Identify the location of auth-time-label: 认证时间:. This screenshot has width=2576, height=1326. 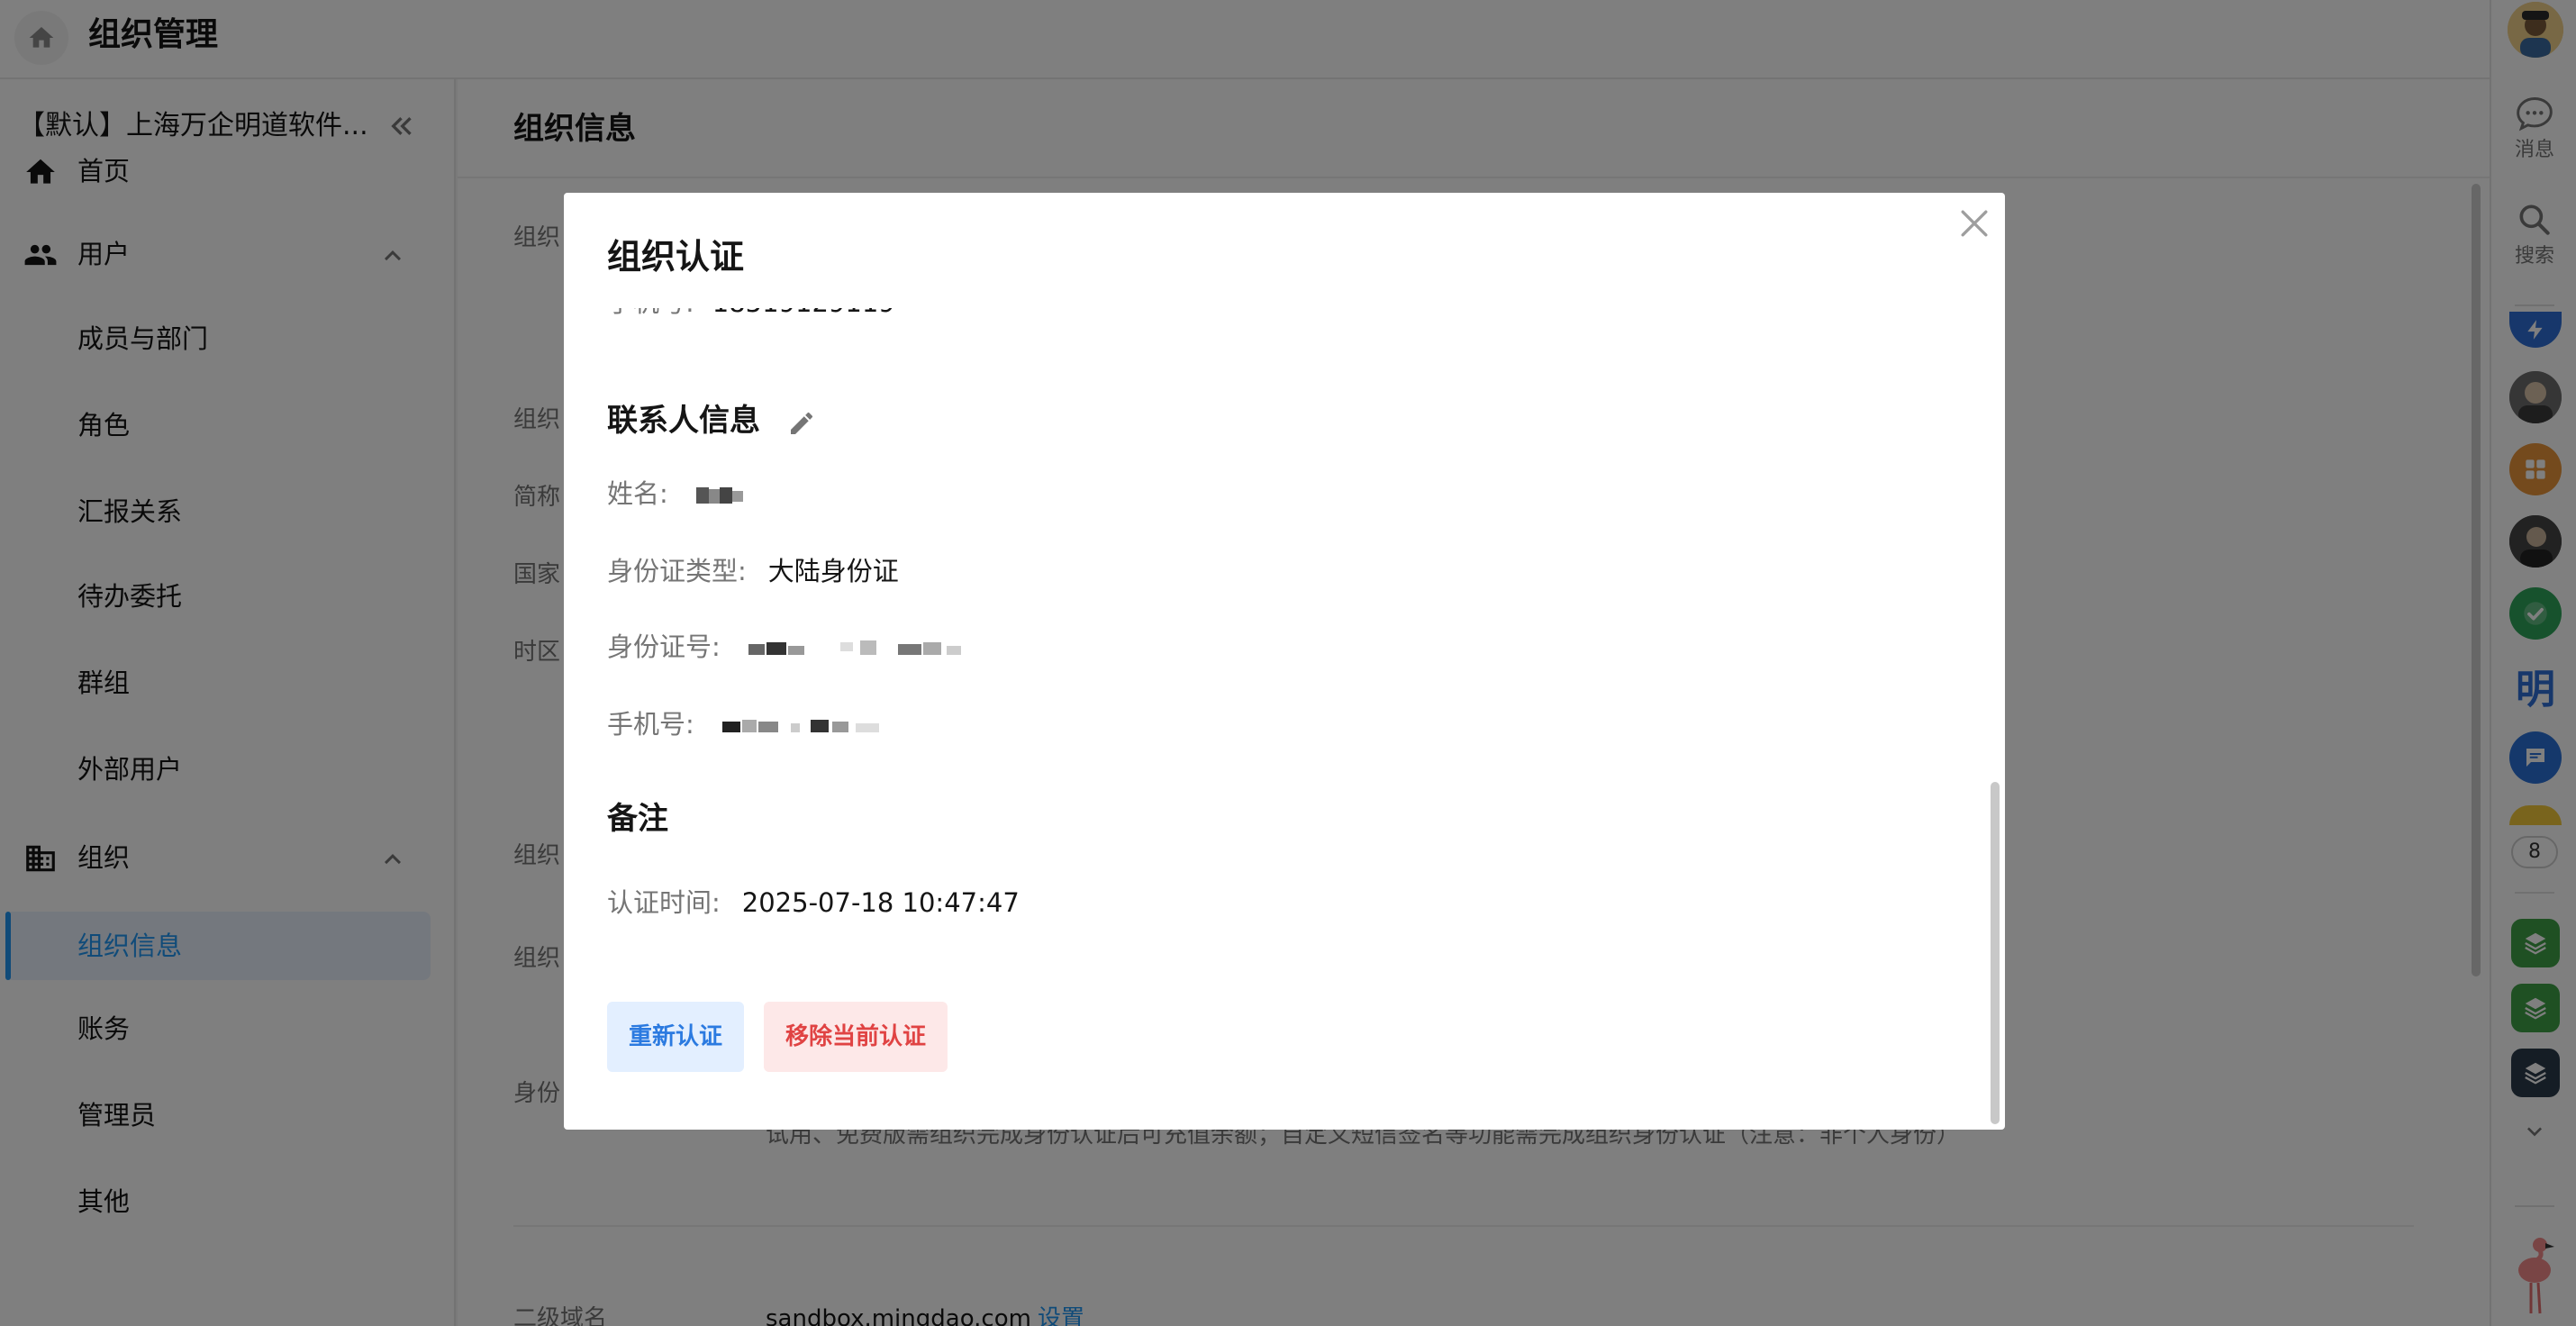
(664, 902).